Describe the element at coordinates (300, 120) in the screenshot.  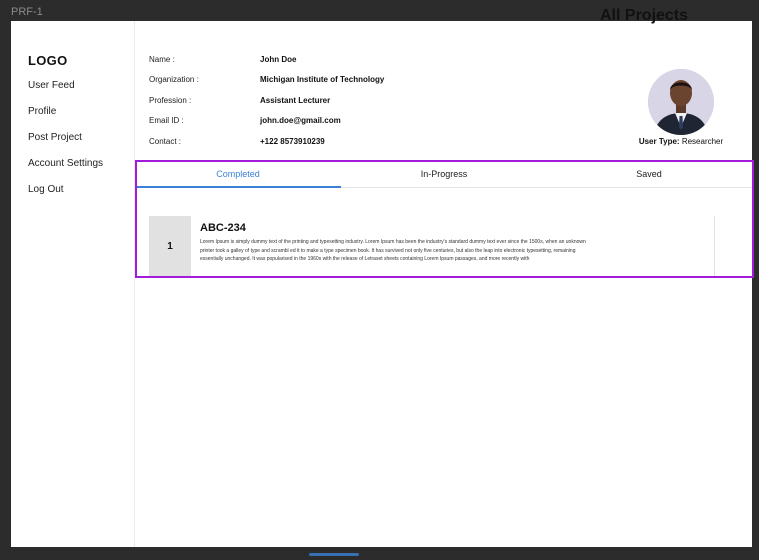
I see `email-value: john.doe@gmail.com` at that location.